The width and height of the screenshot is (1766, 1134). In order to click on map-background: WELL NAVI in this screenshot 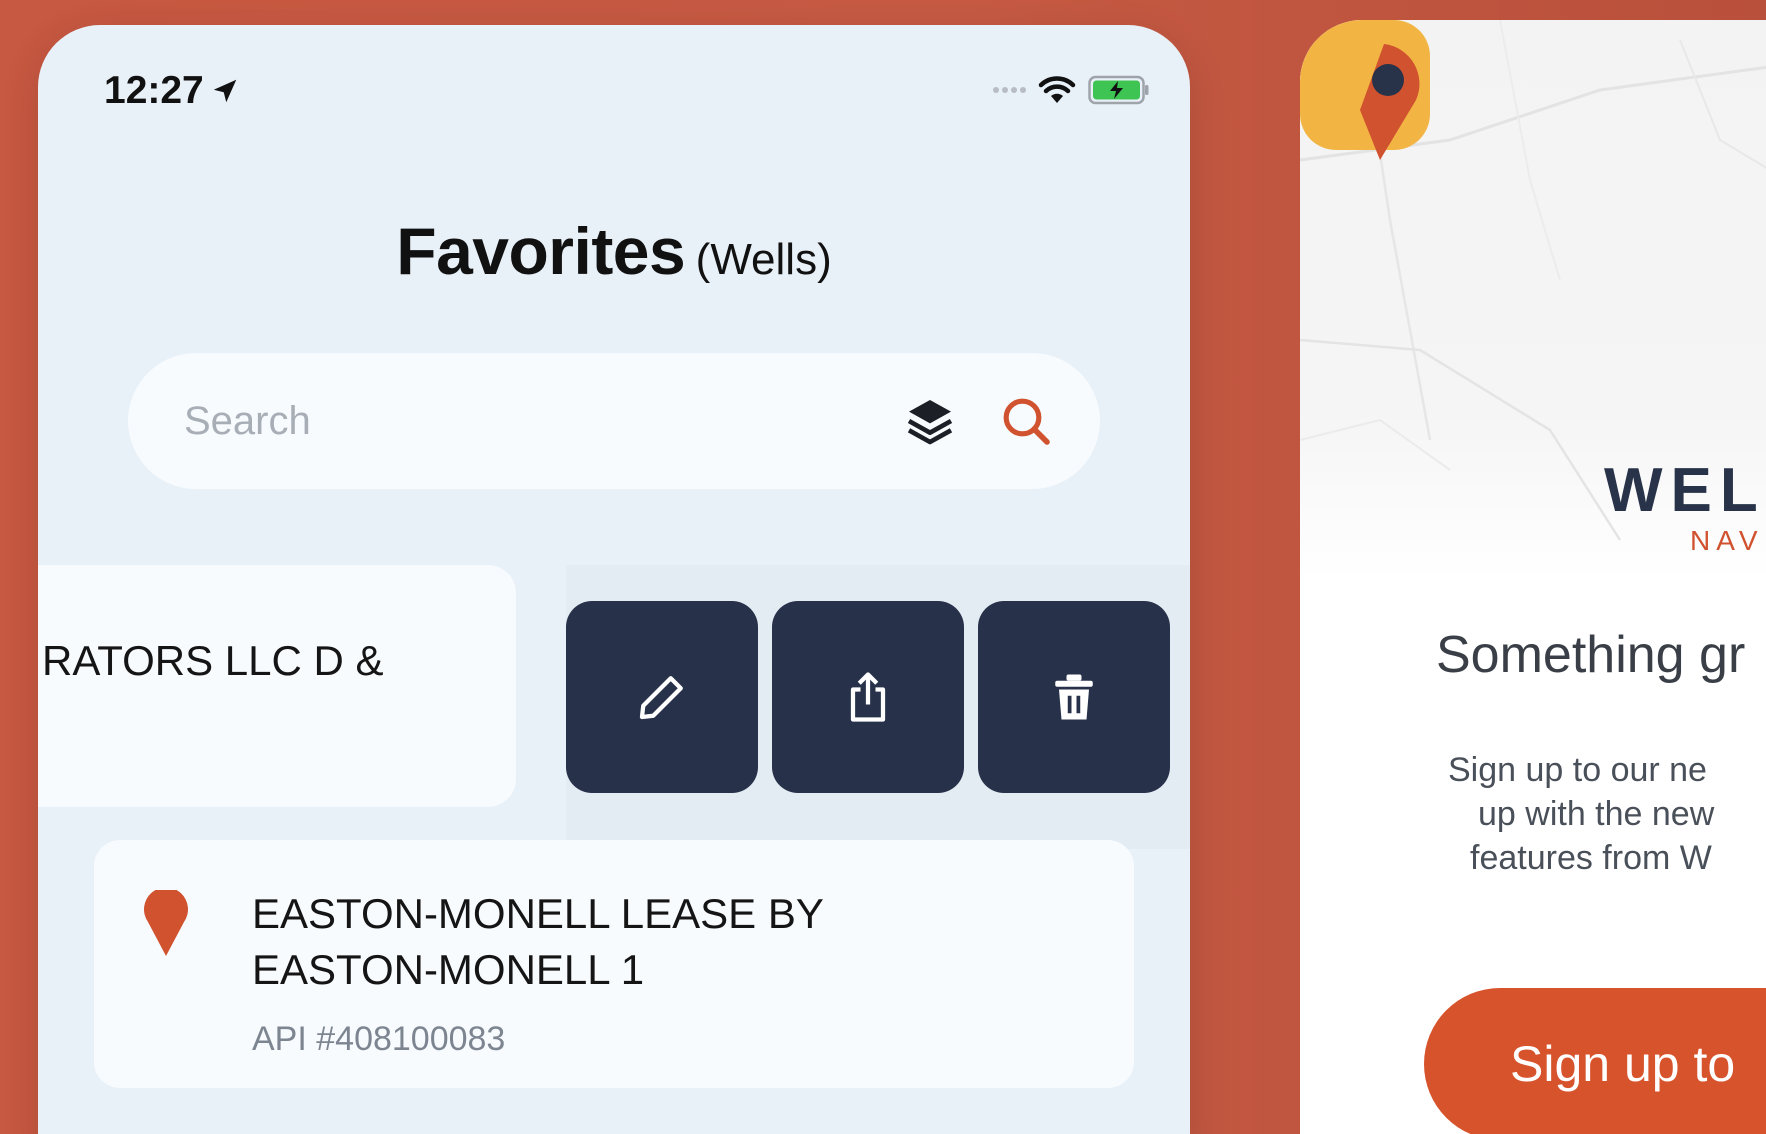, I will do `click(1533, 300)`.